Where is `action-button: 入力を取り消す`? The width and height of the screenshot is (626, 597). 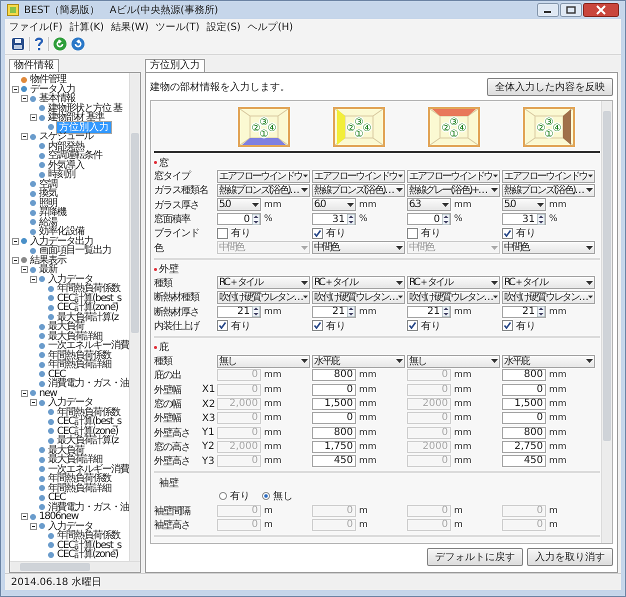
action-button: 入力を取り消す is located at coordinates (570, 557).